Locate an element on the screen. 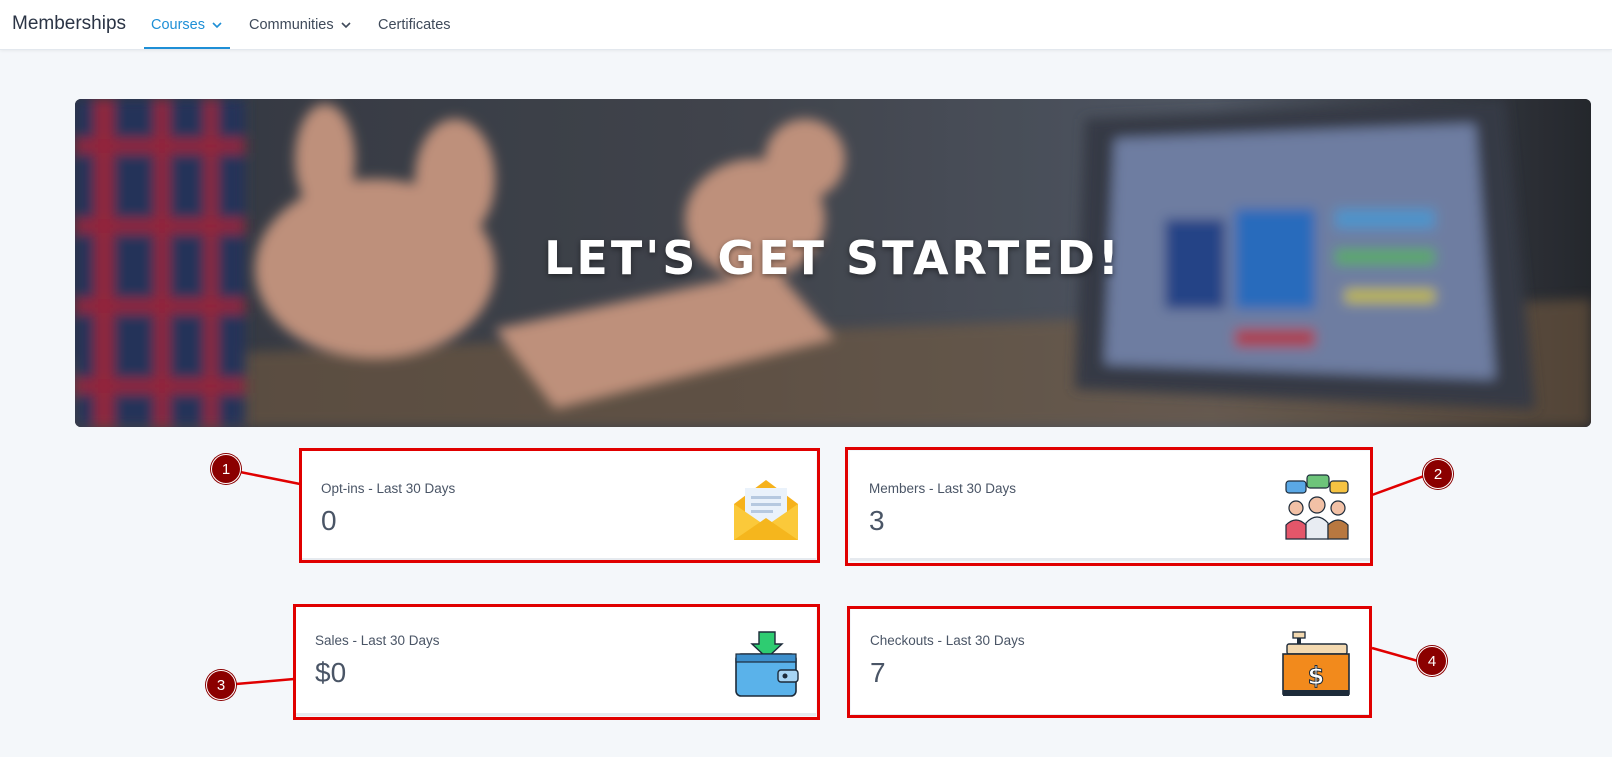 This screenshot has width=1612, height=757. stat-value: $0 is located at coordinates (331, 672).